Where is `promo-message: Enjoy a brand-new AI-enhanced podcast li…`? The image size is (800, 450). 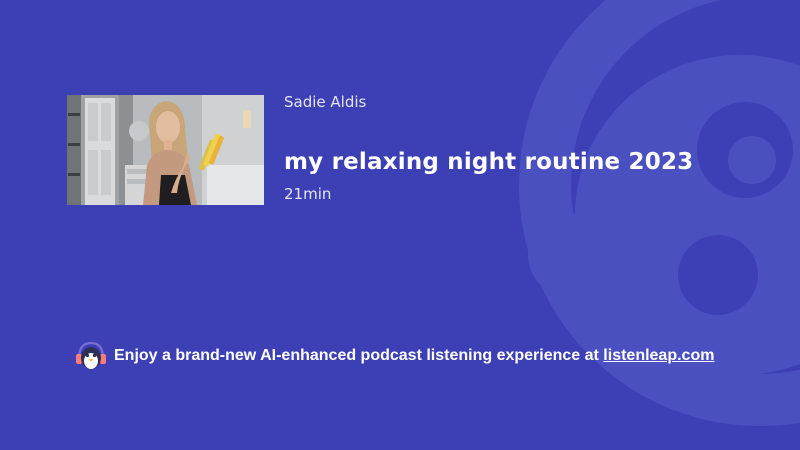
promo-message: Enjoy a brand-new AI-enhanced podcast li… is located at coordinates (359, 355).